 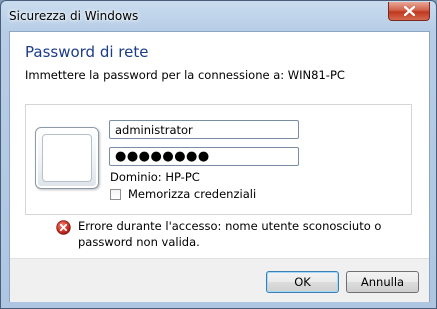 I want to click on checkbox-box, so click(x=115, y=194).